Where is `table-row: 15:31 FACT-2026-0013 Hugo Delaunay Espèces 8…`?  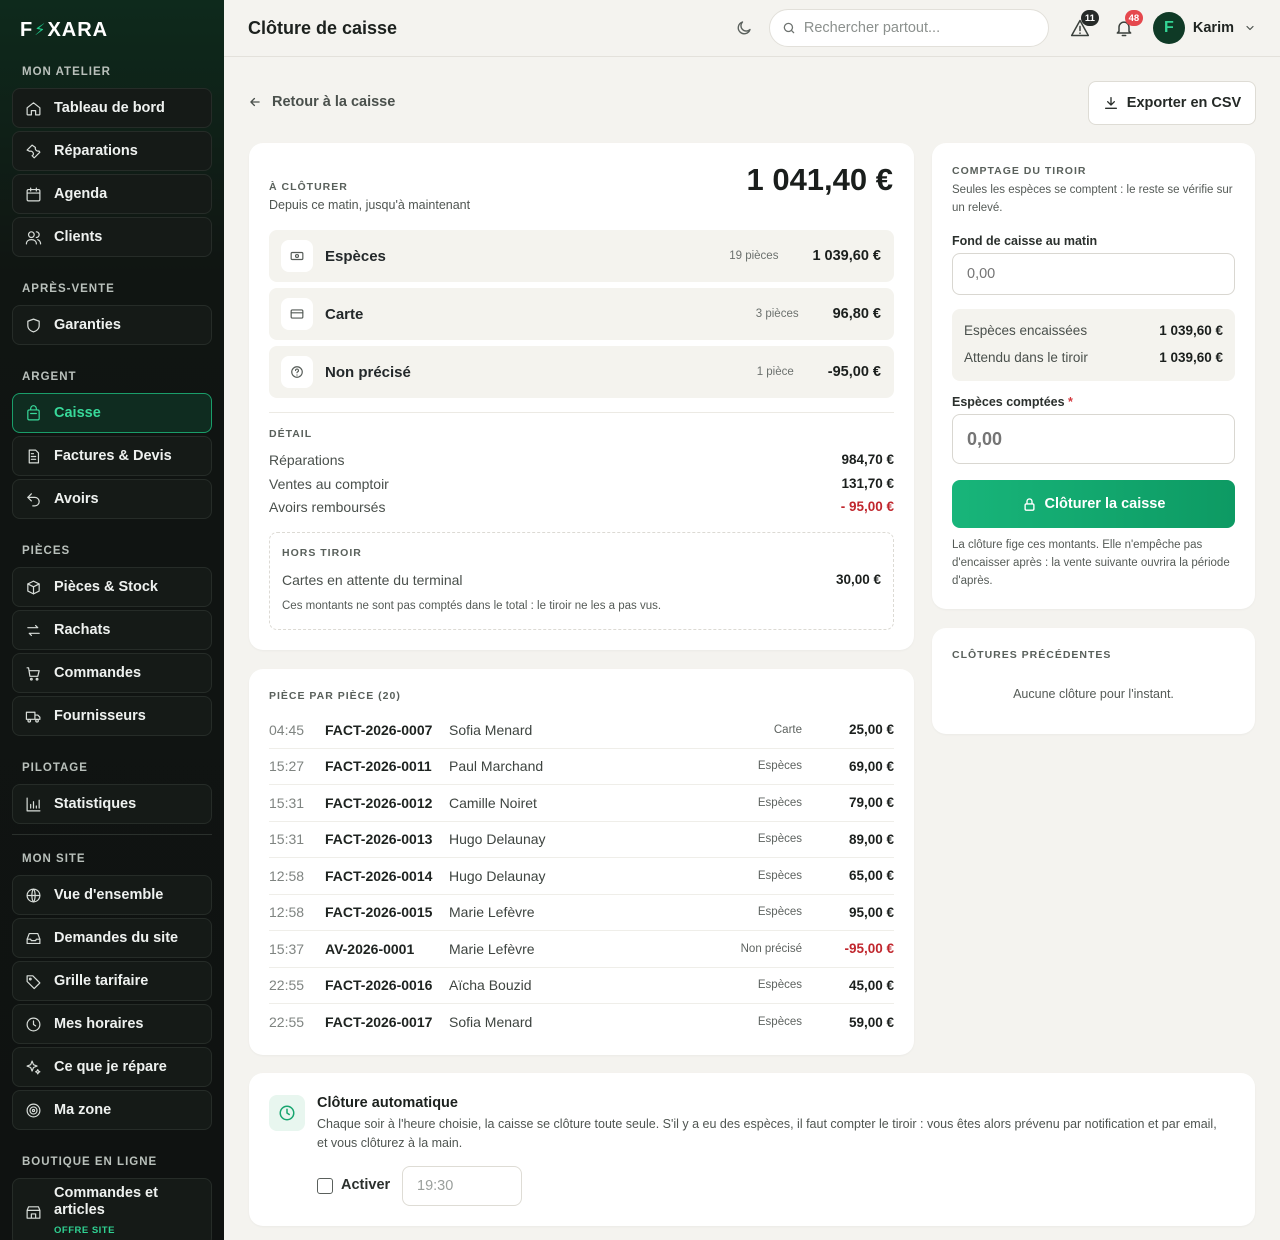 table-row: 15:31 FACT-2026-0013 Hugo Delaunay Espèces 8… is located at coordinates (581, 840).